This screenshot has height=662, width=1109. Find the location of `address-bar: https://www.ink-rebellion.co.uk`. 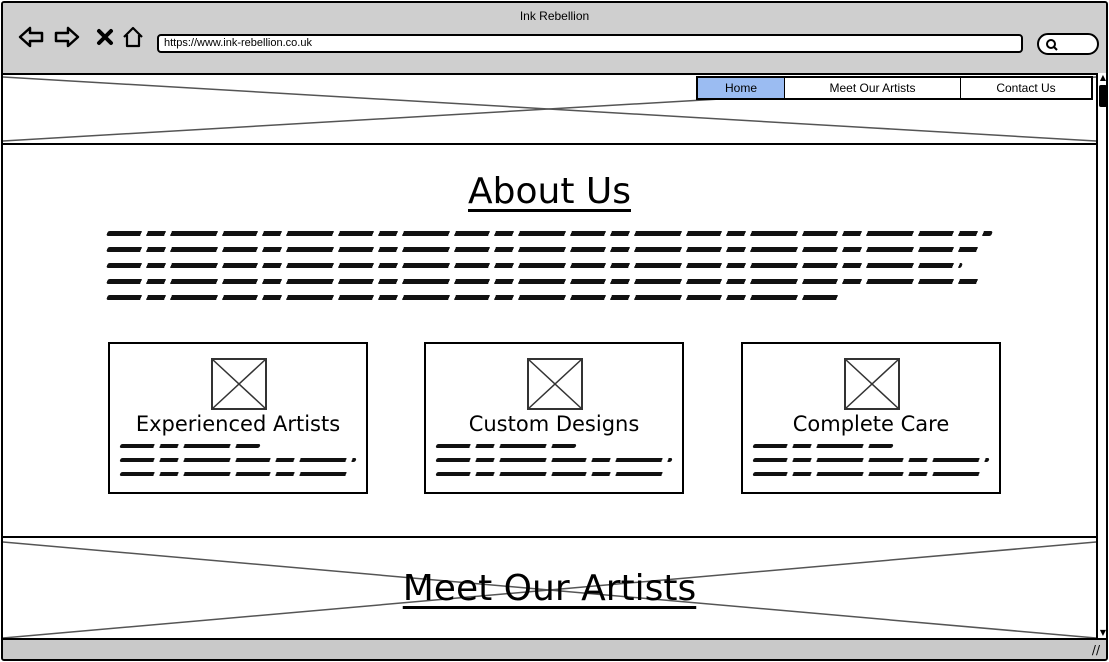

address-bar: https://www.ink-rebellion.co.uk is located at coordinates (590, 43).